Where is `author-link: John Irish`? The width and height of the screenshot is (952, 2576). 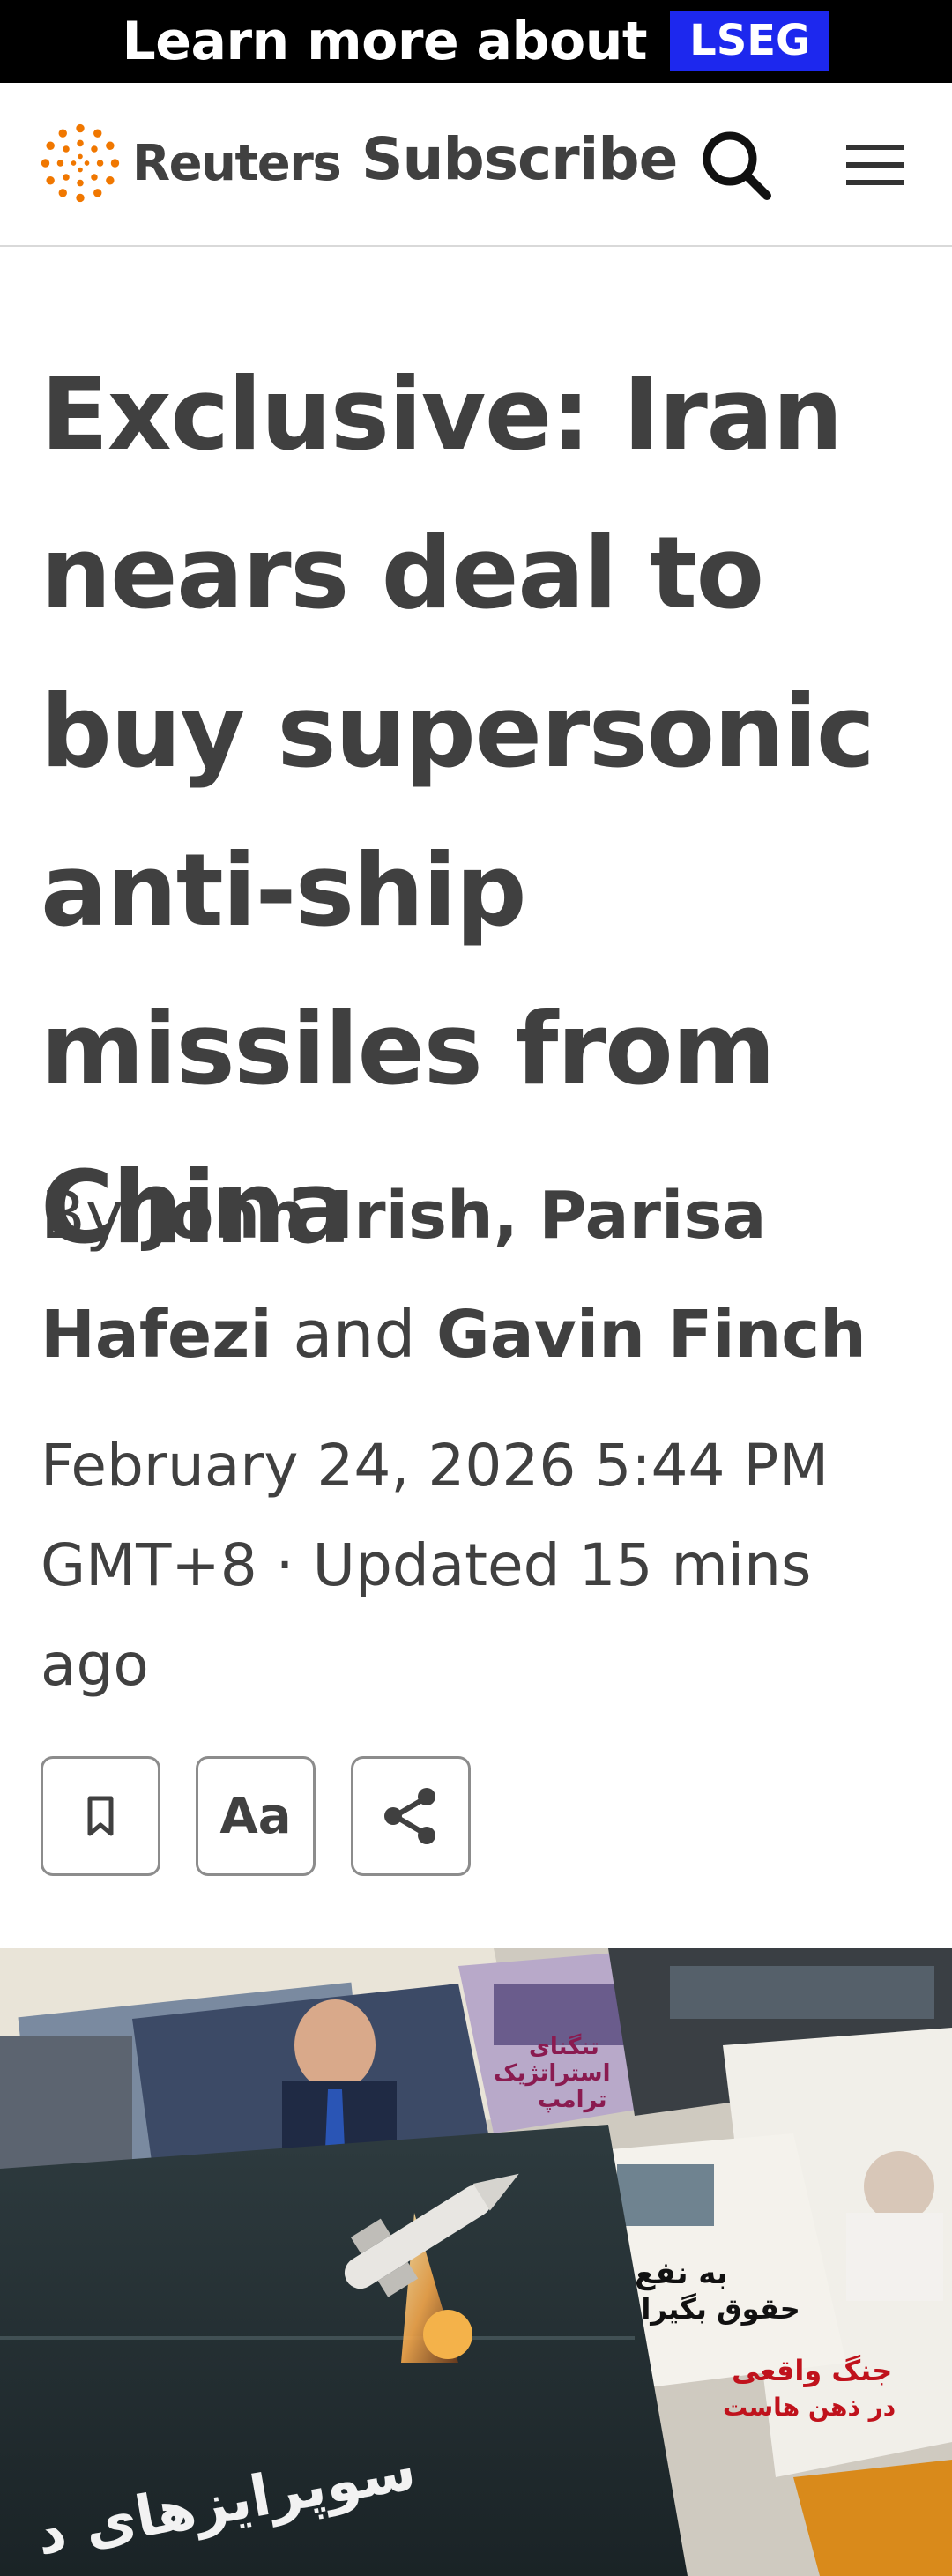 author-link: John Irish is located at coordinates (319, 1216).